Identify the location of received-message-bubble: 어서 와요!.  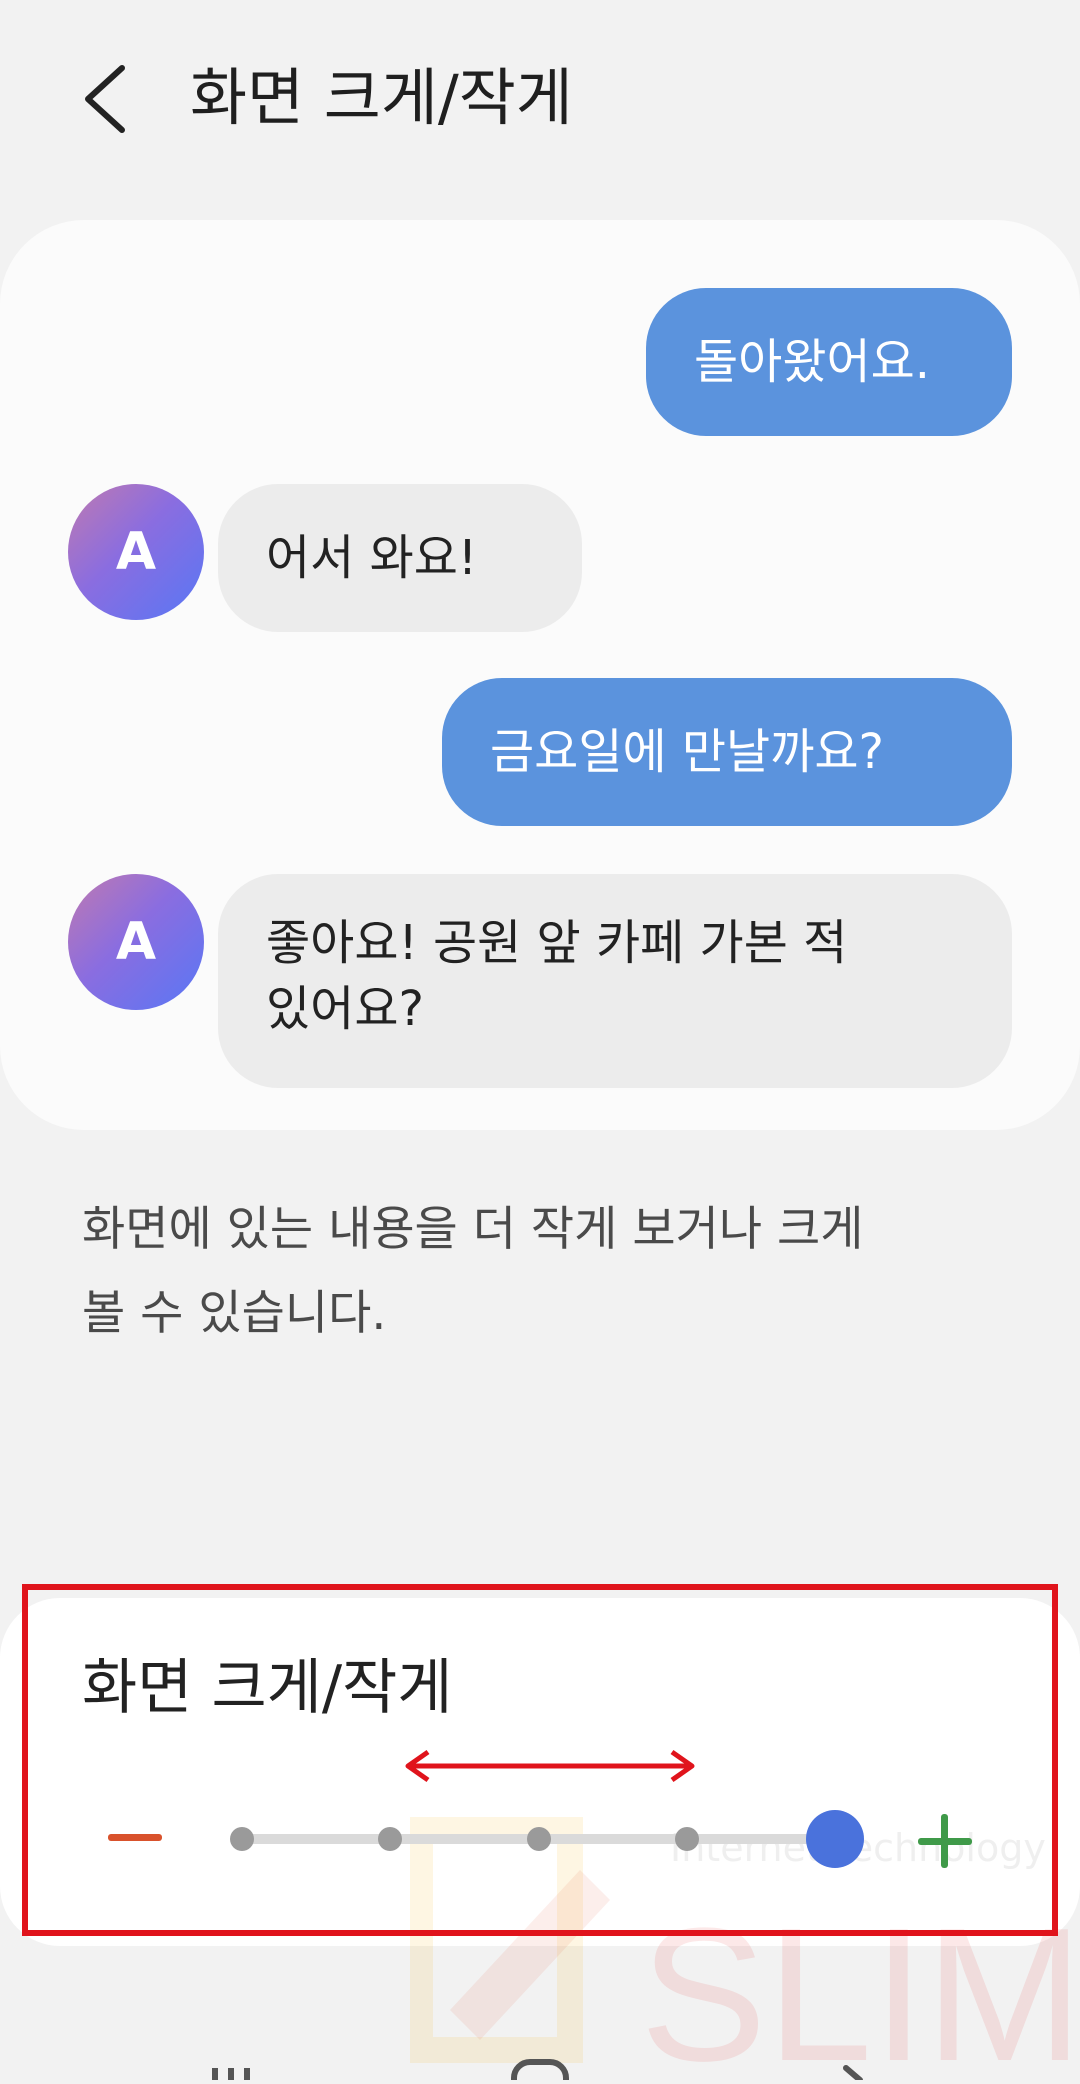
(400, 558).